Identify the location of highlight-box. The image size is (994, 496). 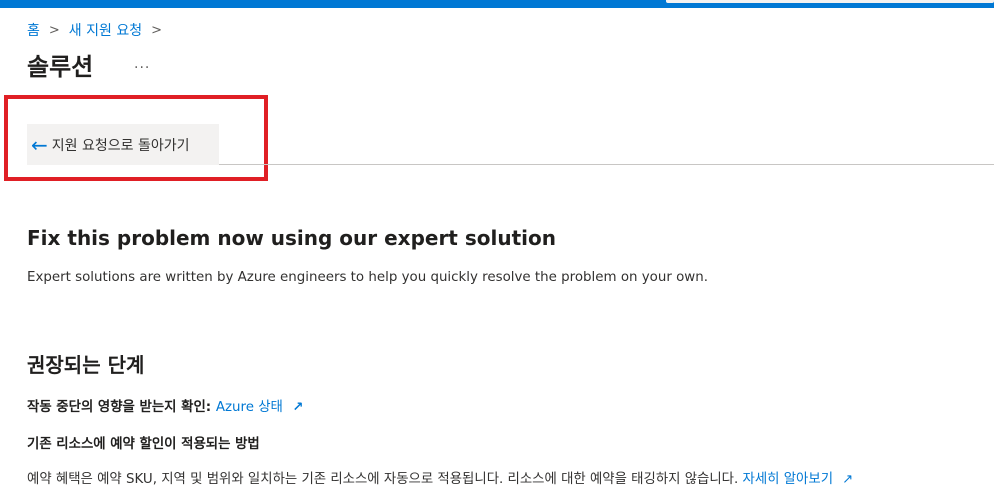
(136, 138).